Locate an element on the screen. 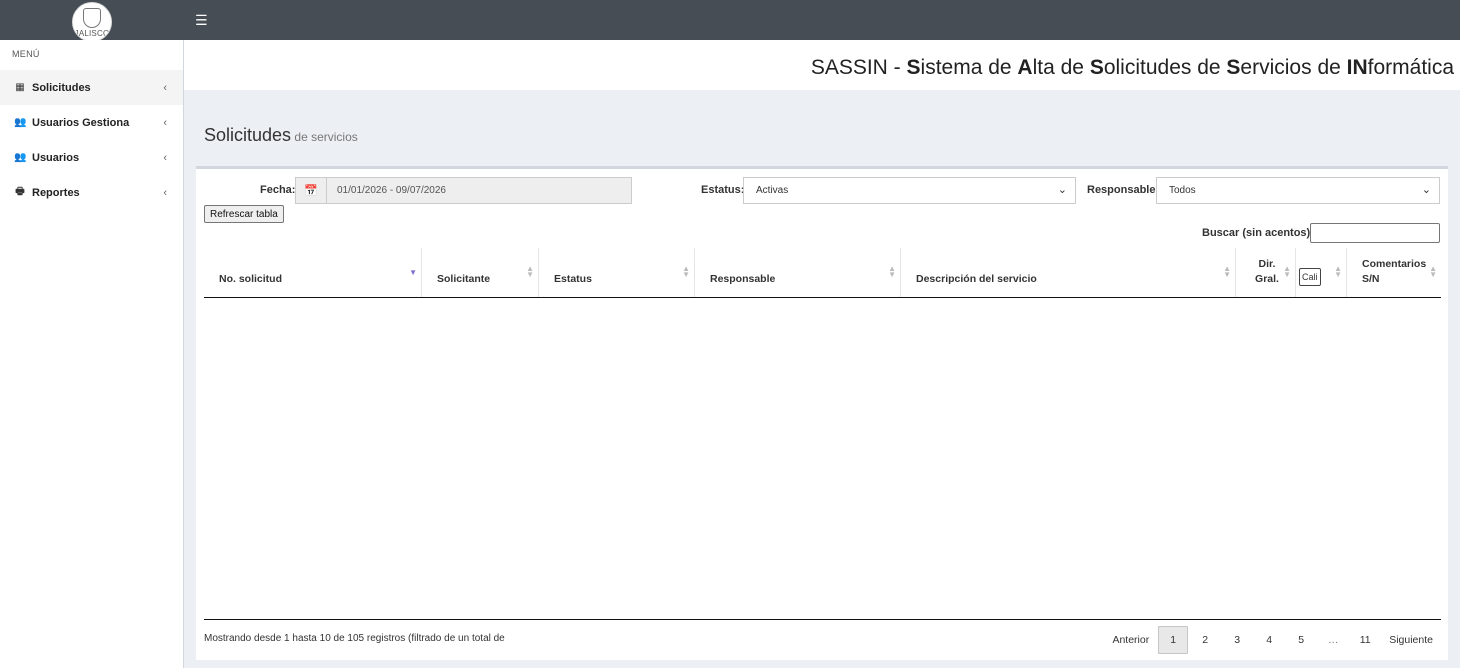 The image size is (1460, 668). app-title-segment: ervicios de is located at coordinates (1293, 67).